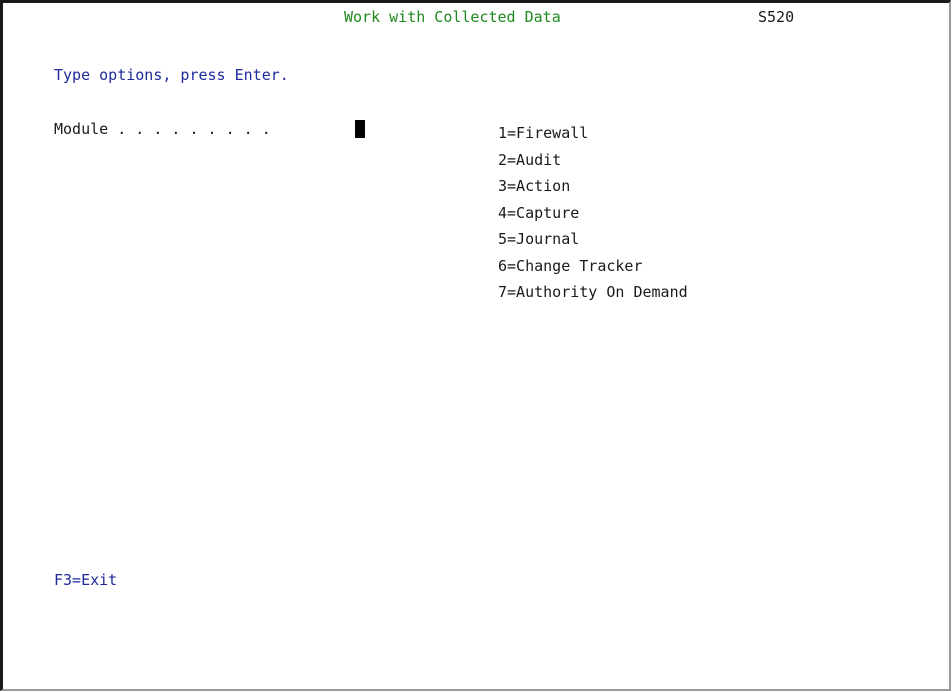  What do you see at coordinates (530, 159) in the screenshot?
I see `option-audit: 2=Audit` at bounding box center [530, 159].